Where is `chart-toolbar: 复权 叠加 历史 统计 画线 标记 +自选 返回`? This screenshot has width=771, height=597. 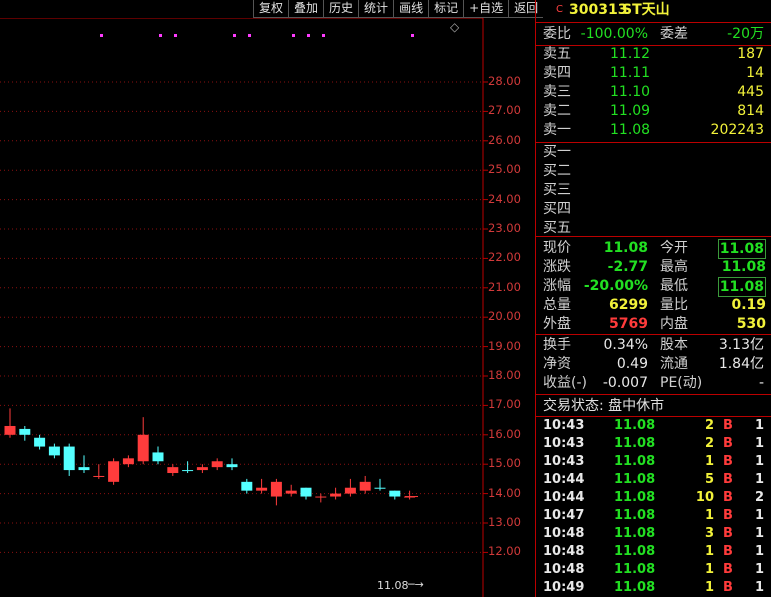 chart-toolbar: 复权 叠加 历史 统计 画线 标记 +自选 返回 is located at coordinates (398, 9).